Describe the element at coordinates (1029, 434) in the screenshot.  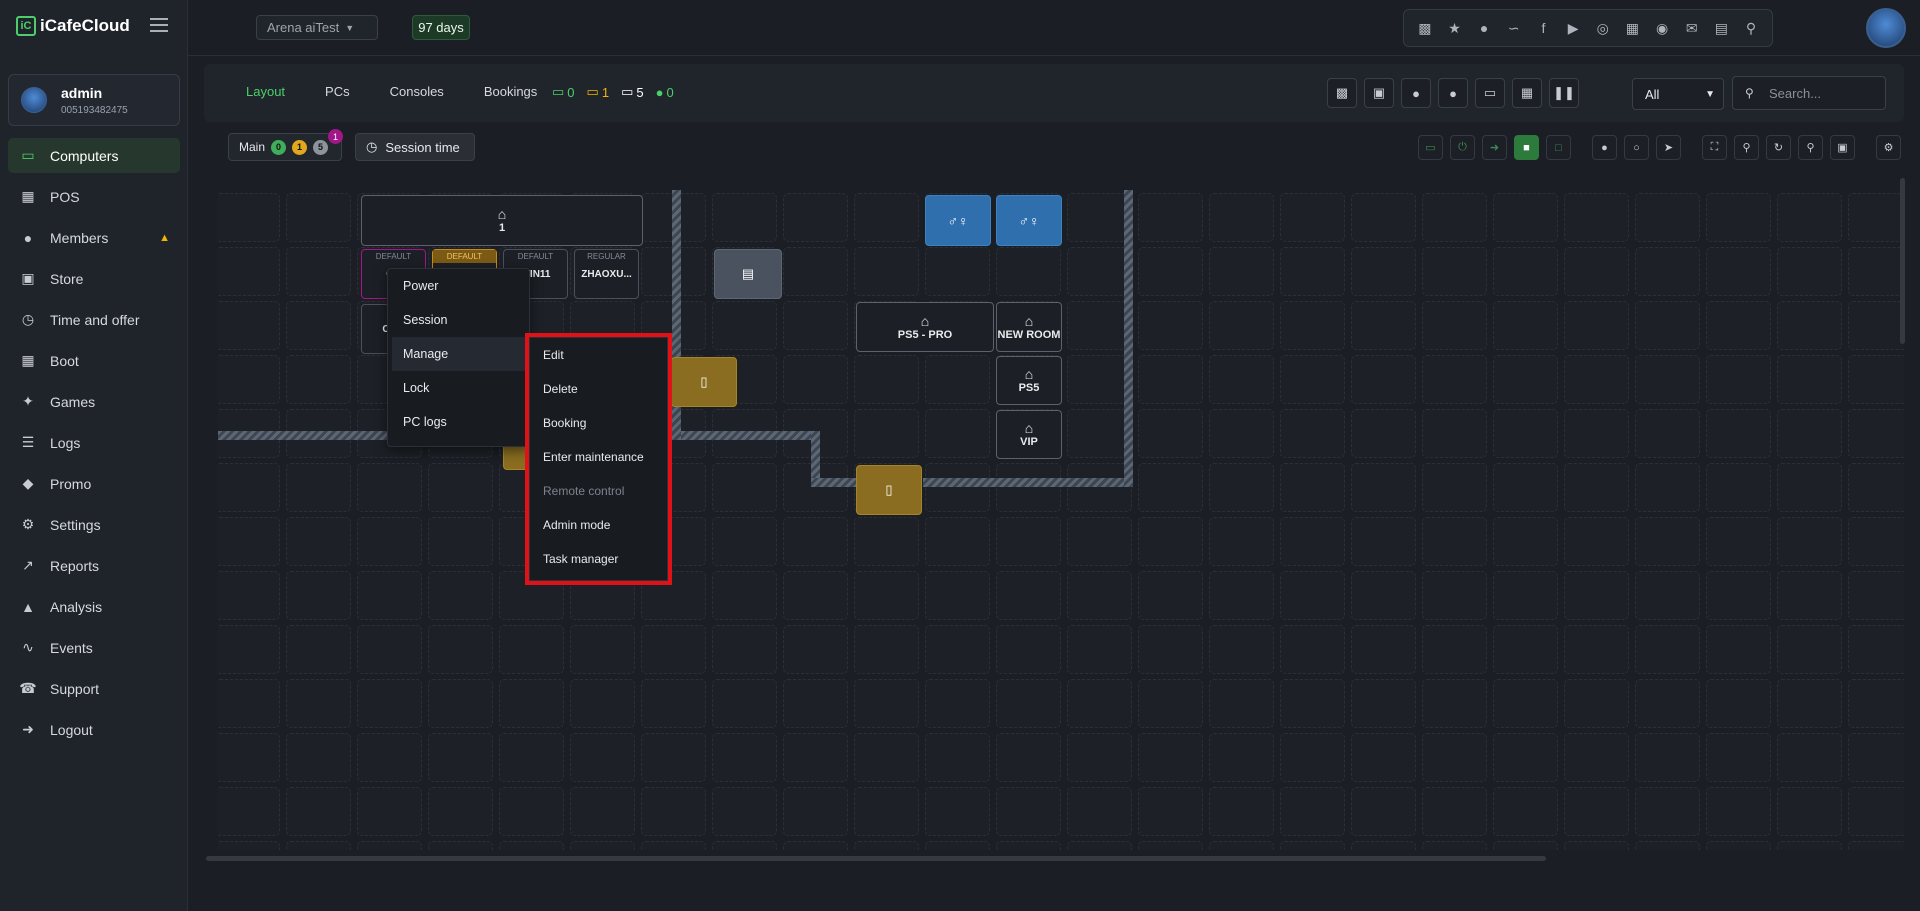
I see `room-tile: ⌂ VIP` at that location.